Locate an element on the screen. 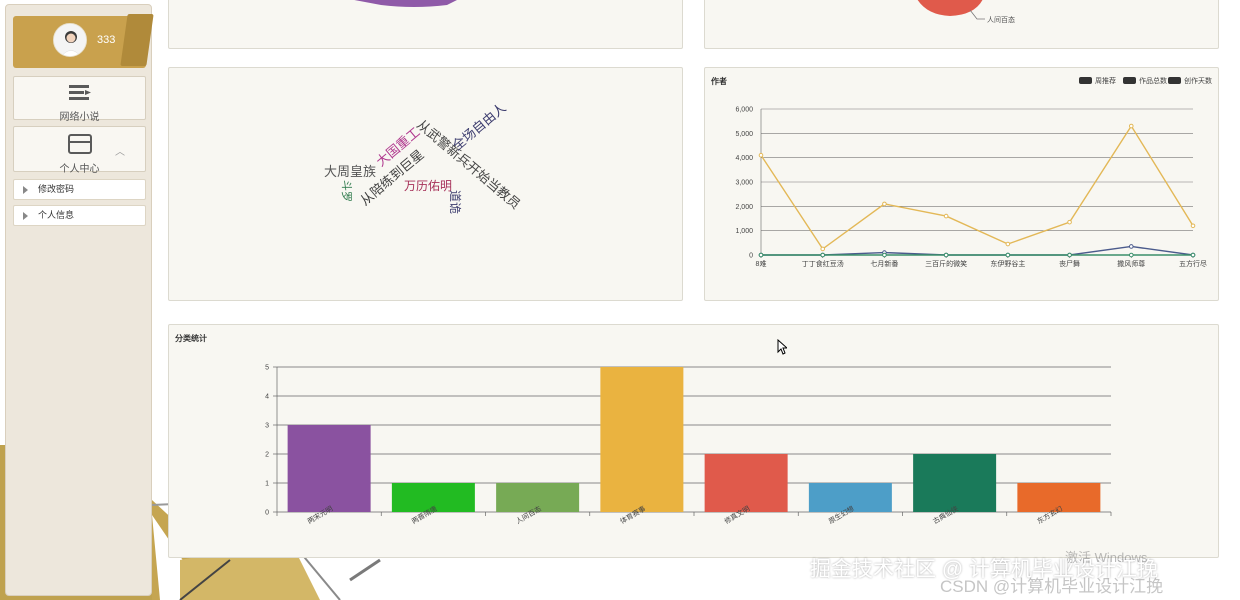 Image resolution: width=1240 pixels, height=600 pixels. y-tick-label: 1 is located at coordinates (267, 484).